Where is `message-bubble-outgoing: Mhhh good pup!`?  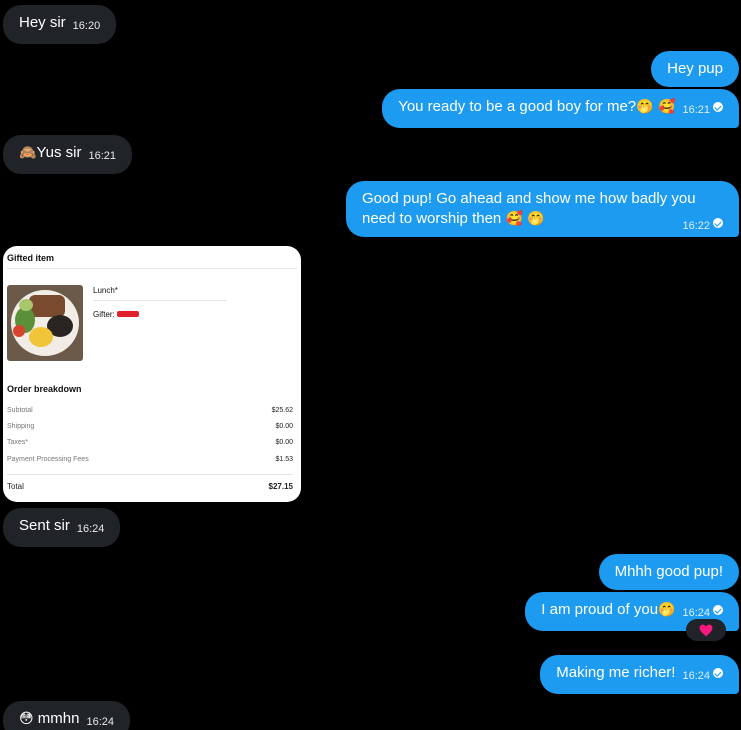 message-bubble-outgoing: Mhhh good pup! is located at coordinates (668, 572).